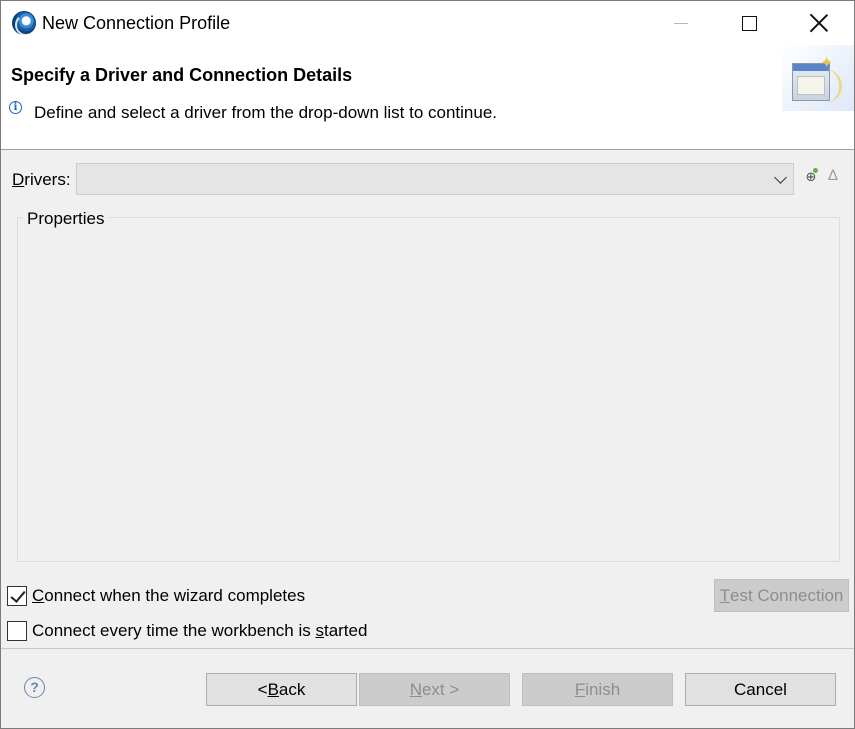 The width and height of the screenshot is (855, 729). I want to click on drivers-label: Drivers:, so click(41, 179).